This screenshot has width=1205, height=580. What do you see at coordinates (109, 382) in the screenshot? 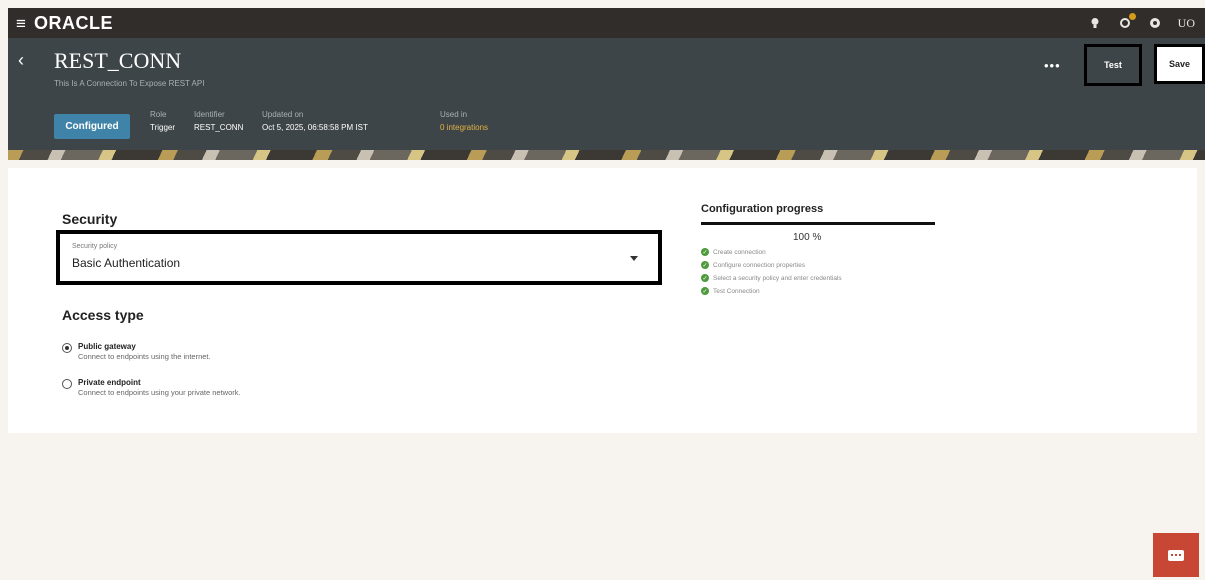
I see `radio-title: Private endpoint` at bounding box center [109, 382].